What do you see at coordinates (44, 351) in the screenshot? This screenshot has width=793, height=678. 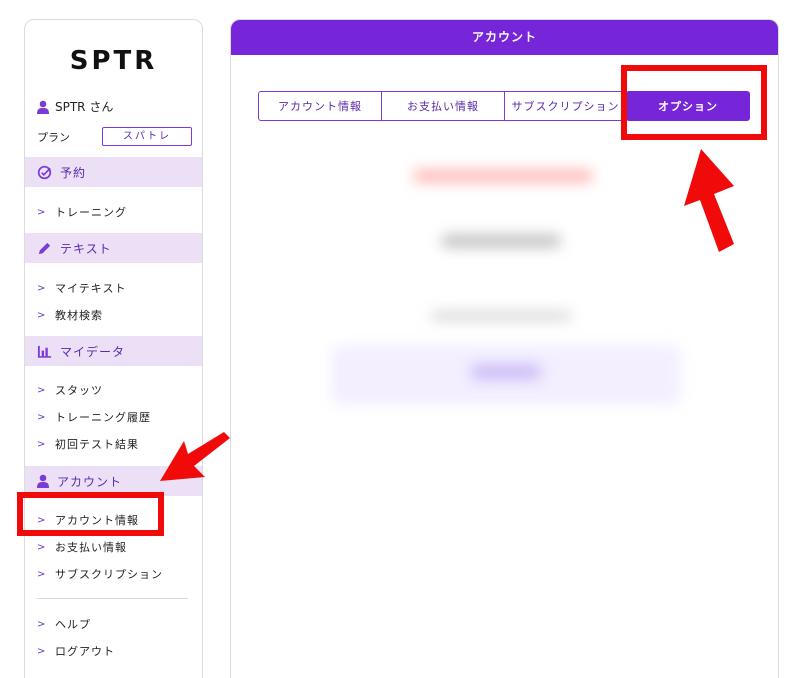 I see `bar-chart-icon` at bounding box center [44, 351].